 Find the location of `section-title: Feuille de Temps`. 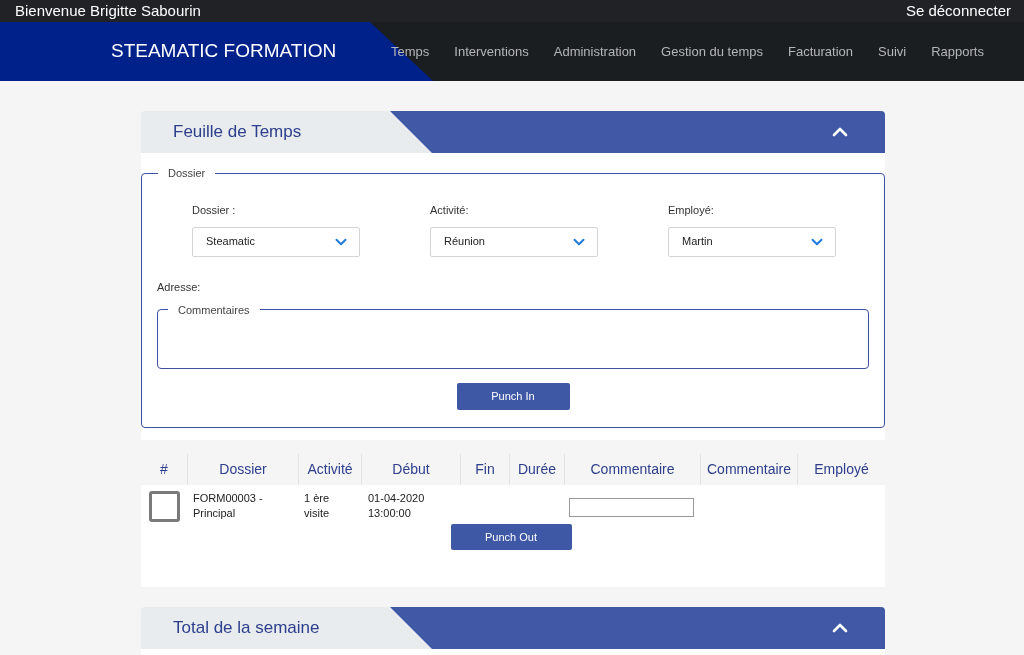

section-title: Feuille de Temps is located at coordinates (237, 132).